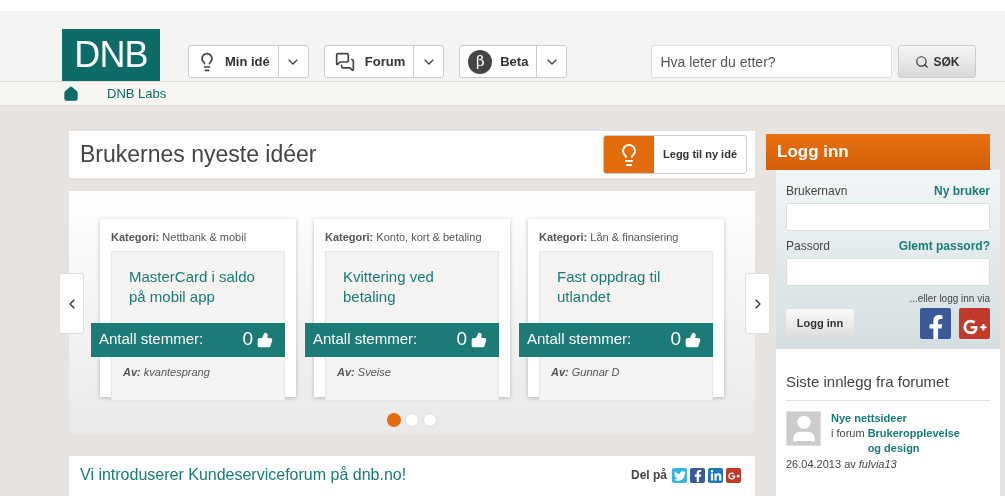 This screenshot has height=496, width=1005. What do you see at coordinates (197, 286) in the screenshot?
I see `idea-title: MasterCard i saldo på mobil app` at bounding box center [197, 286].